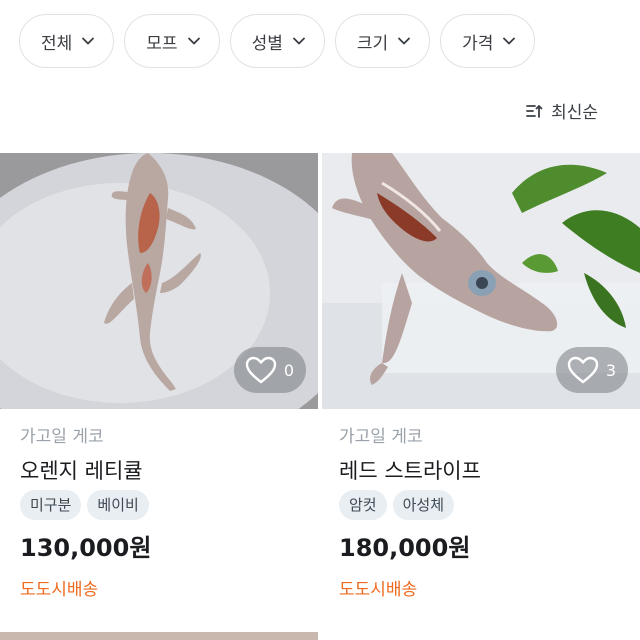  What do you see at coordinates (489, 505) in the screenshot?
I see `product-tags: 암컷 아성체` at bounding box center [489, 505].